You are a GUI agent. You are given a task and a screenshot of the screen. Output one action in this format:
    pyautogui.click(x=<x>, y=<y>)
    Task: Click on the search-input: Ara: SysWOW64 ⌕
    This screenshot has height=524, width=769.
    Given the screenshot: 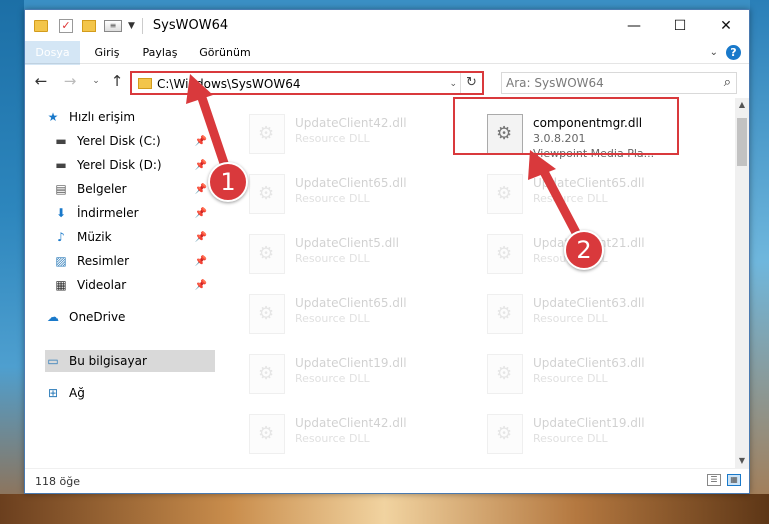 What is the action you would take?
    pyautogui.click(x=619, y=83)
    